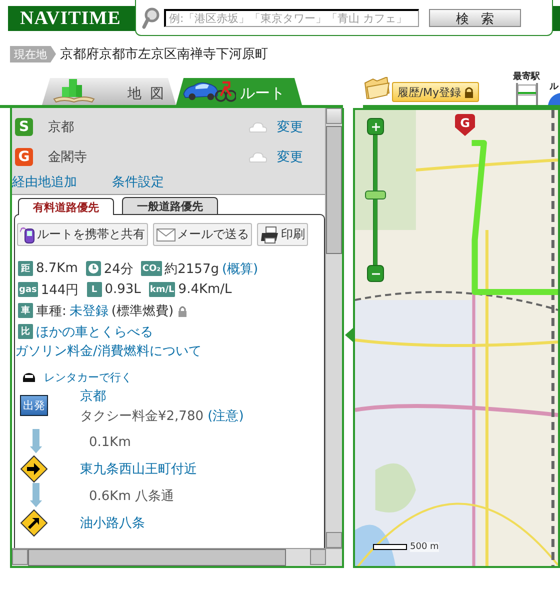 The image size is (560, 589). I want to click on note-link: (注意), so click(226, 416).